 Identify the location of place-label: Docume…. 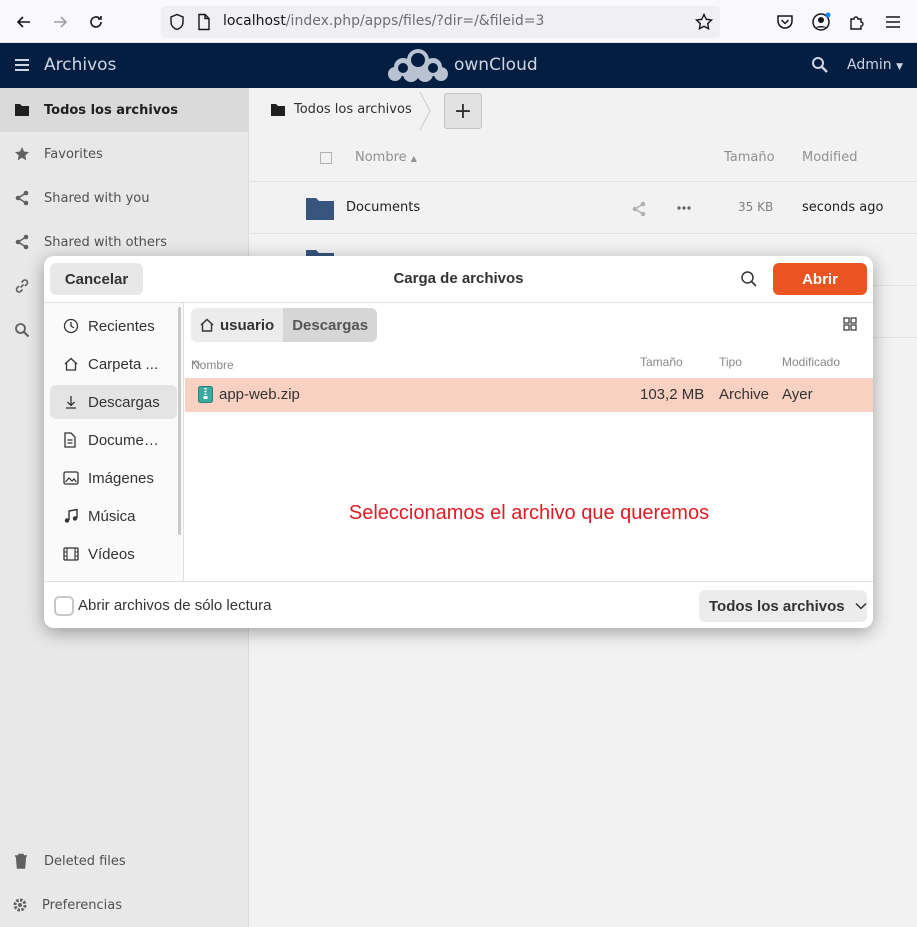
(123, 440).